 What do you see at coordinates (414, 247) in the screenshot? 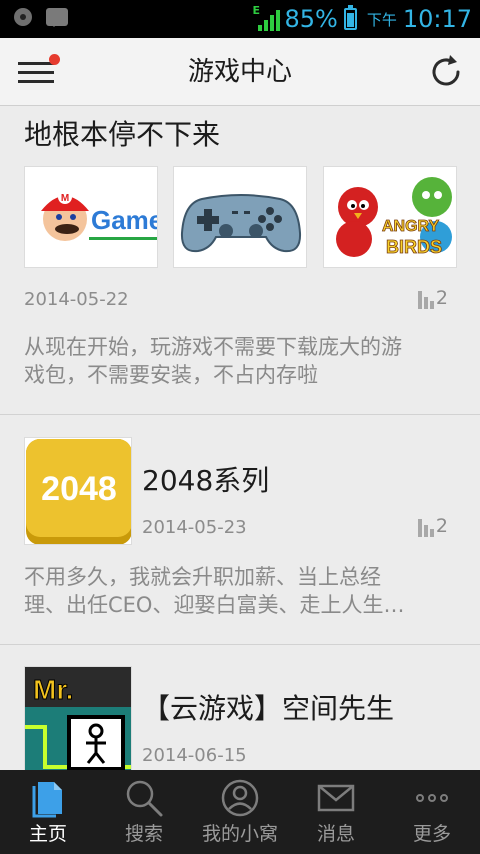
I see `svg-text: BIRDS` at bounding box center [414, 247].